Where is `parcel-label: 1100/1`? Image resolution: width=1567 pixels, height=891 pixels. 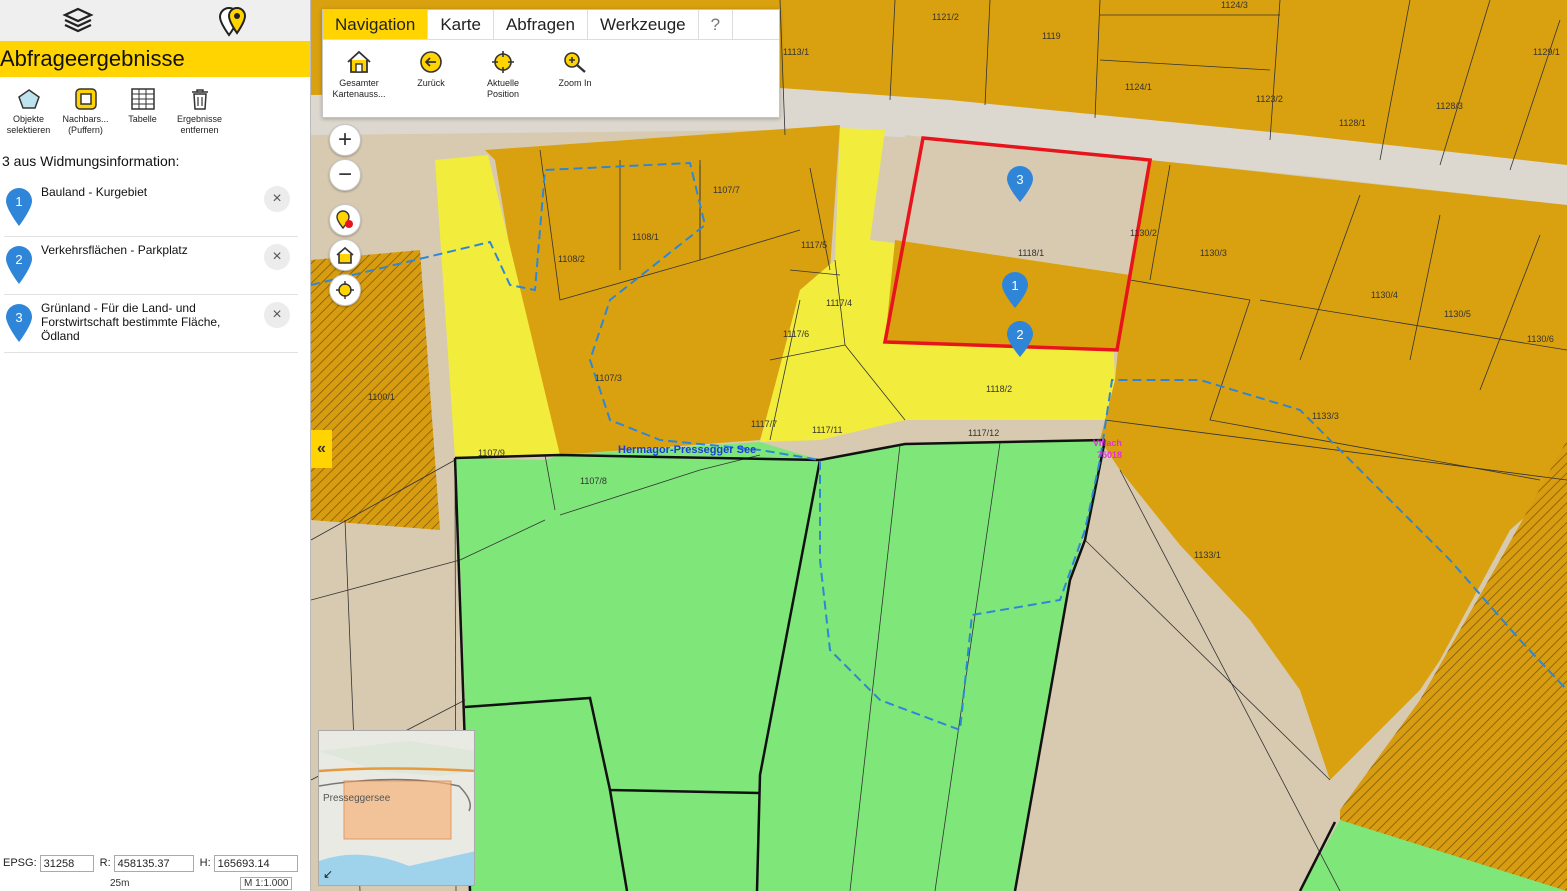 parcel-label: 1100/1 is located at coordinates (381, 397).